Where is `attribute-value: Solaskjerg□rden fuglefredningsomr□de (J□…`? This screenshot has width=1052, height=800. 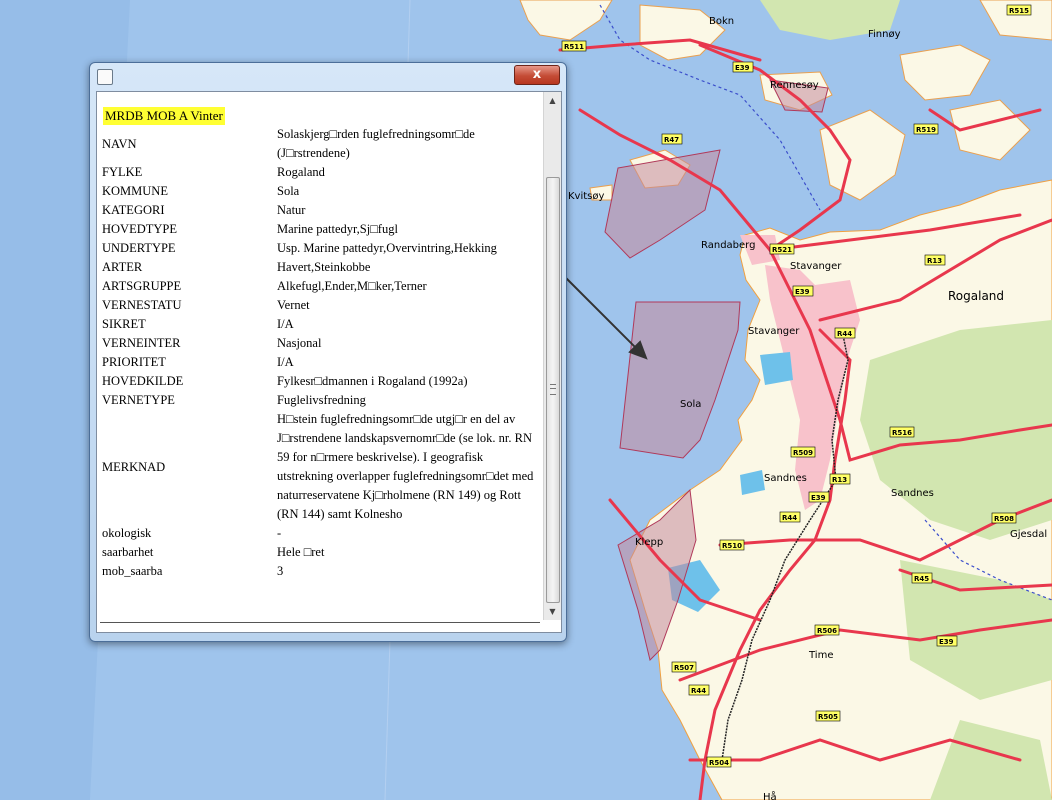
attribute-value: Solaskjerg□rden fuglefredningsomr□de (J□… is located at coordinates (376, 143).